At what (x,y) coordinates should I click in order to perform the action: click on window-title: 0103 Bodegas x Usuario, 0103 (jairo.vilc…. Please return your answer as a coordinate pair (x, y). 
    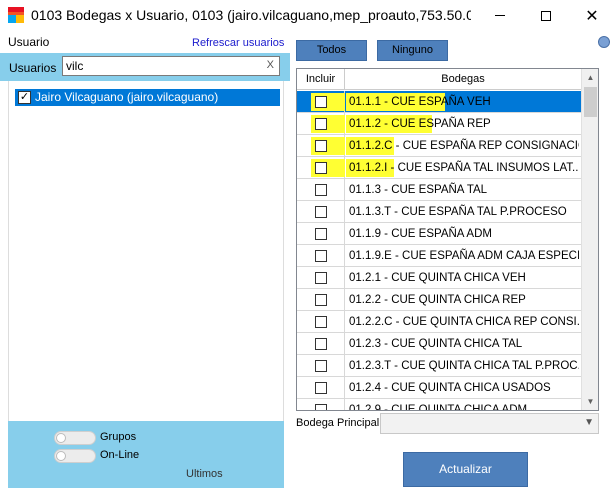
    Looking at the image, I should click on (251, 15).